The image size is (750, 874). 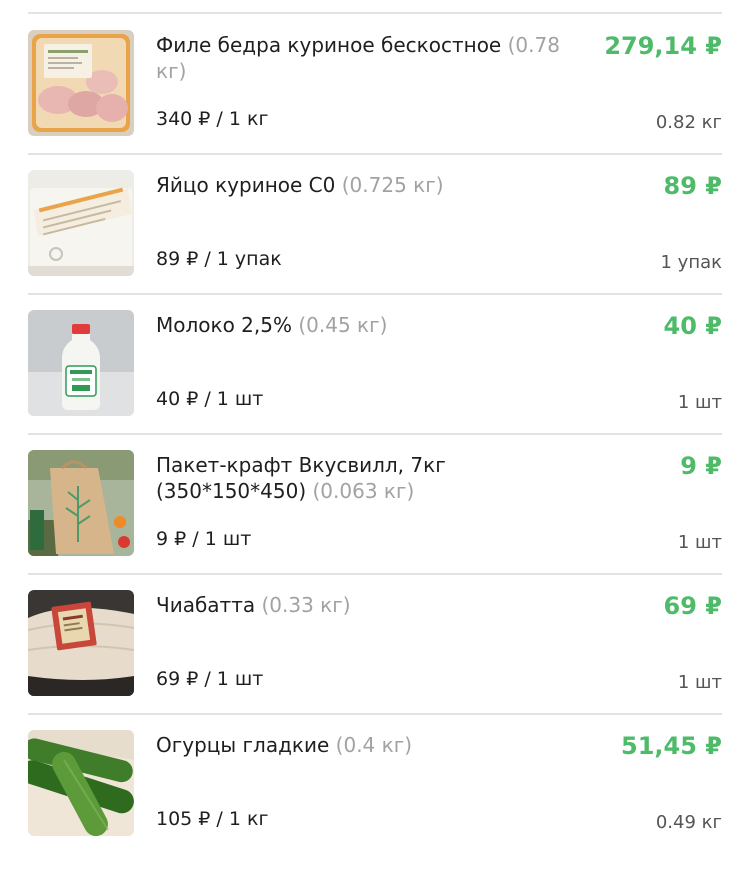 I want to click on product-name: Чиабатта (0.33 кг), so click(x=376, y=605).